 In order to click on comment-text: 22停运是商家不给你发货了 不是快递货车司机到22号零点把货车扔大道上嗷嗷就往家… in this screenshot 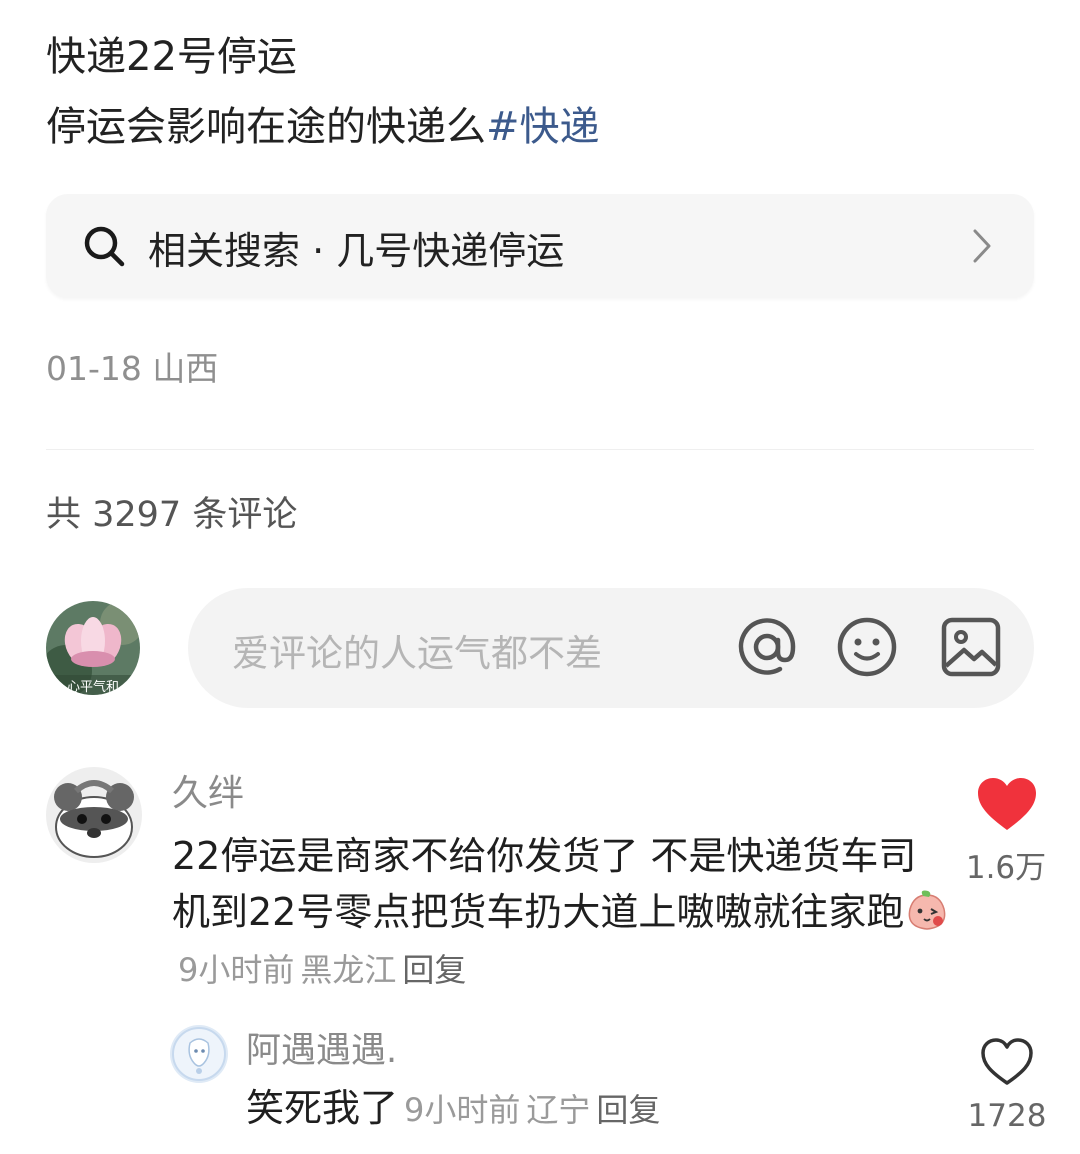, I will do `click(544, 884)`.